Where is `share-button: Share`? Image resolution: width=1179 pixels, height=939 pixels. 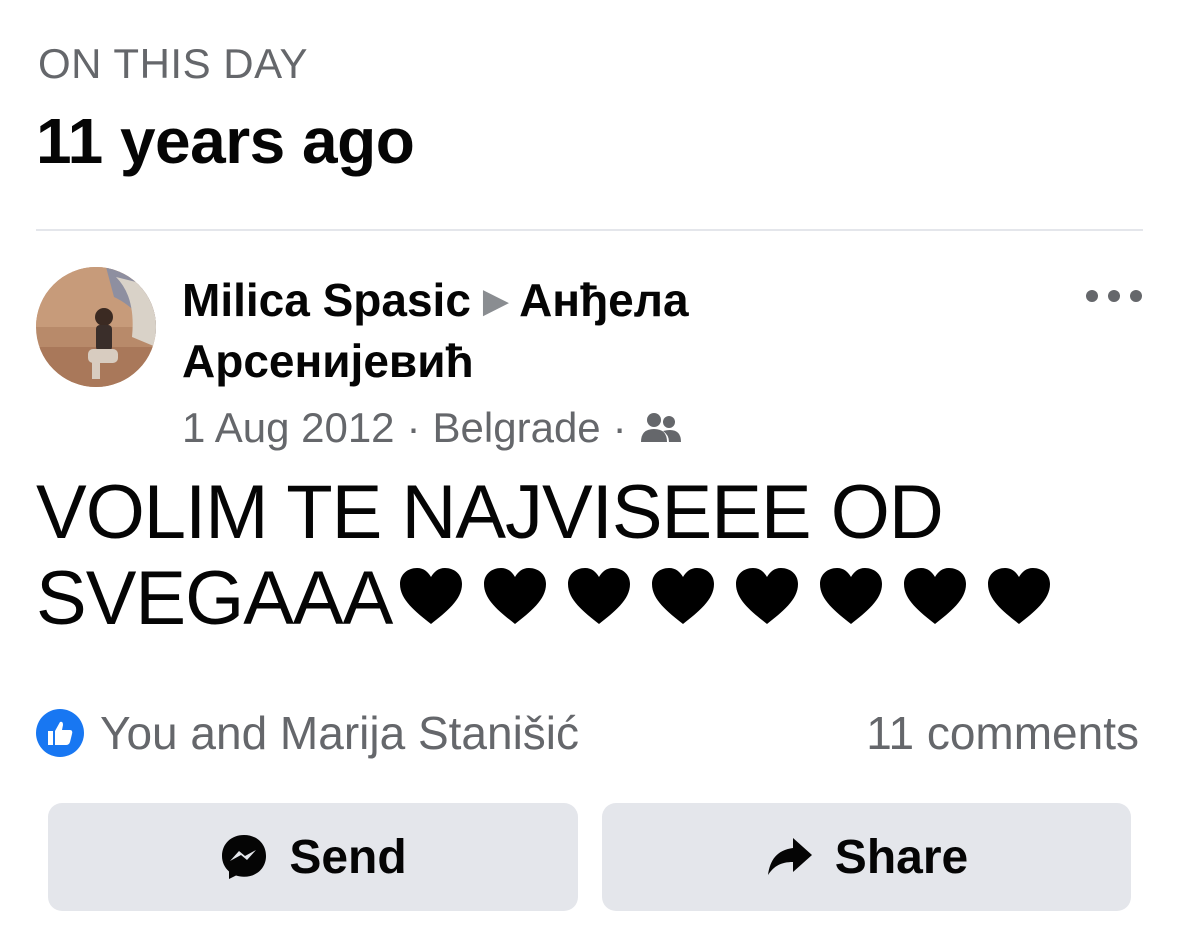
share-button: Share is located at coordinates (866, 857).